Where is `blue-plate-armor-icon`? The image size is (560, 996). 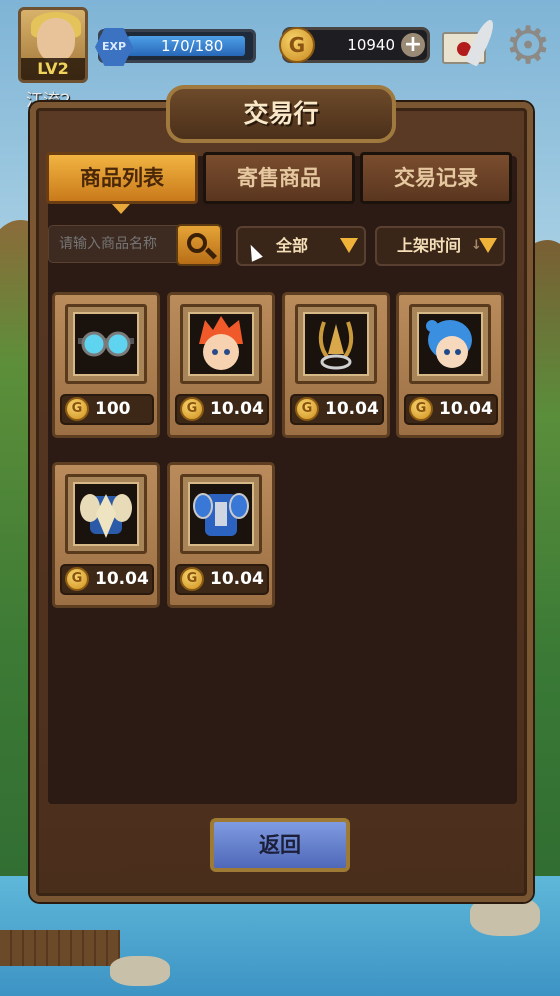
blue-plate-armor-icon is located at coordinates (221, 514).